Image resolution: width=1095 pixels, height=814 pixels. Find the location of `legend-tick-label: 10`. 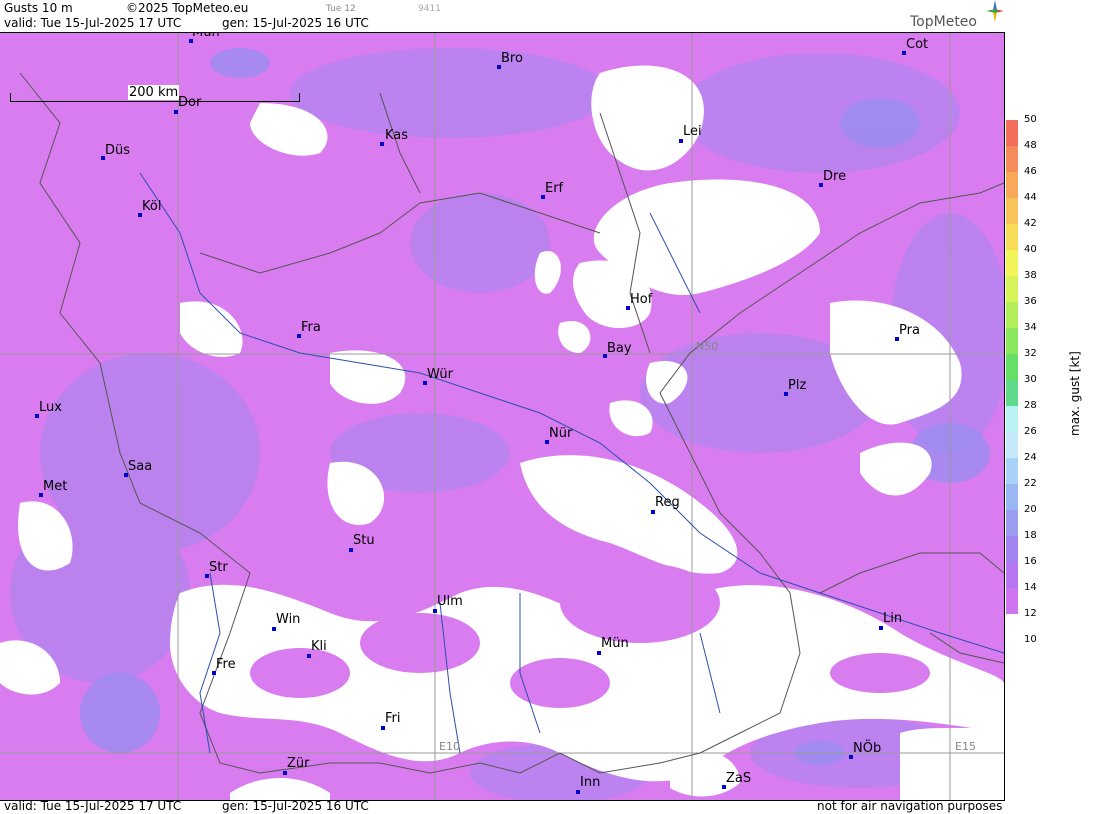

legend-tick-label: 10 is located at coordinates (1030, 639).